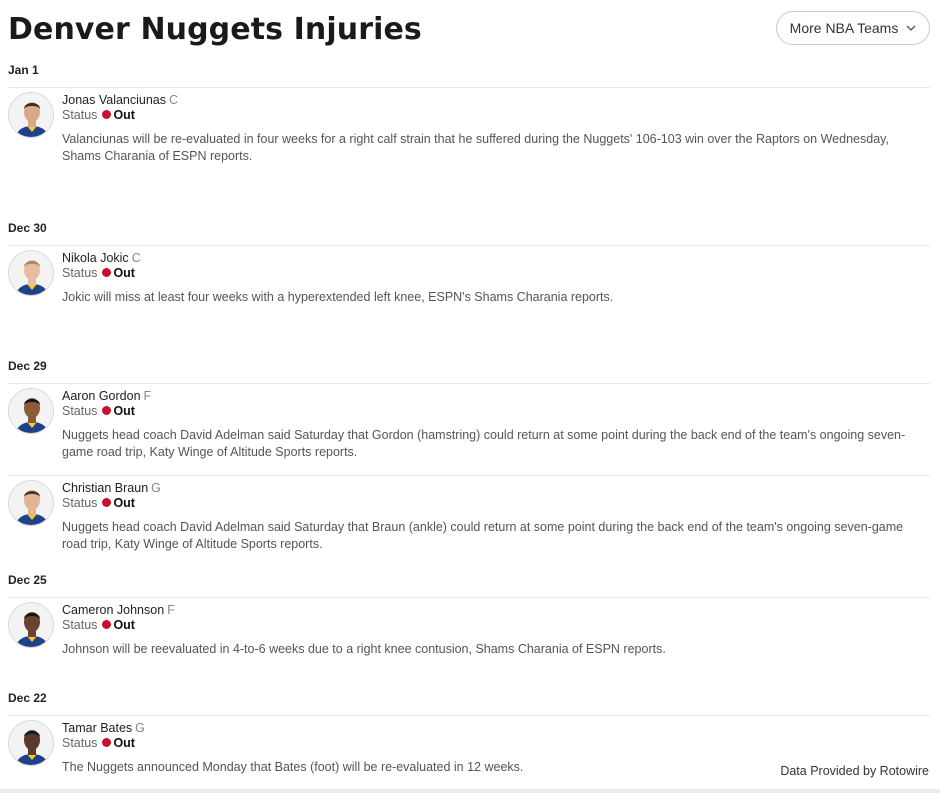  What do you see at coordinates (496, 610) in the screenshot?
I see `player-name-line: Cameron Johnson F` at bounding box center [496, 610].